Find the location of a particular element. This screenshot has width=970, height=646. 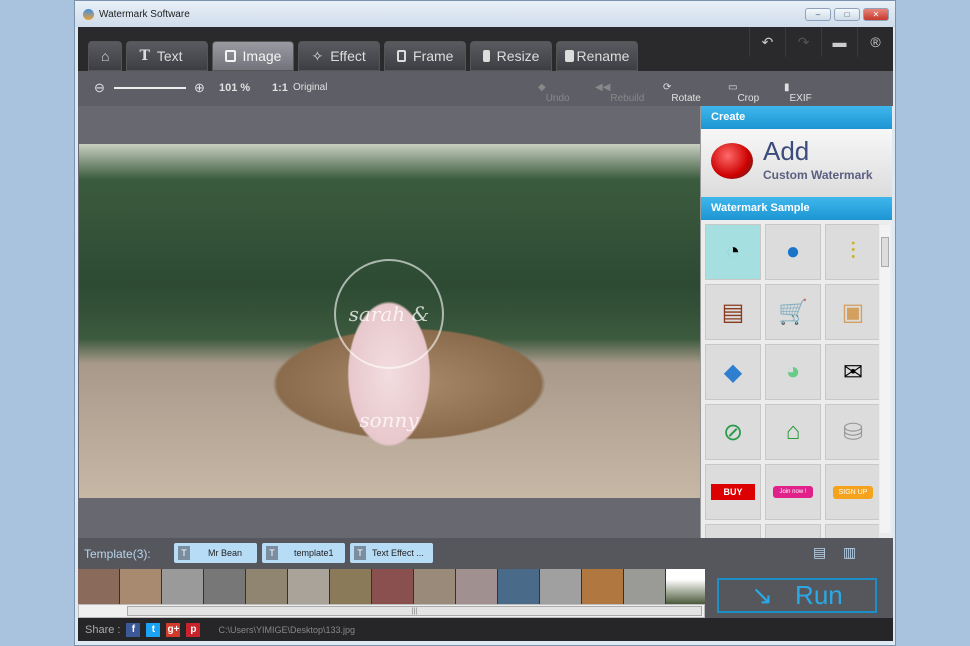

run-button: ↘ Run is located at coordinates (797, 595).